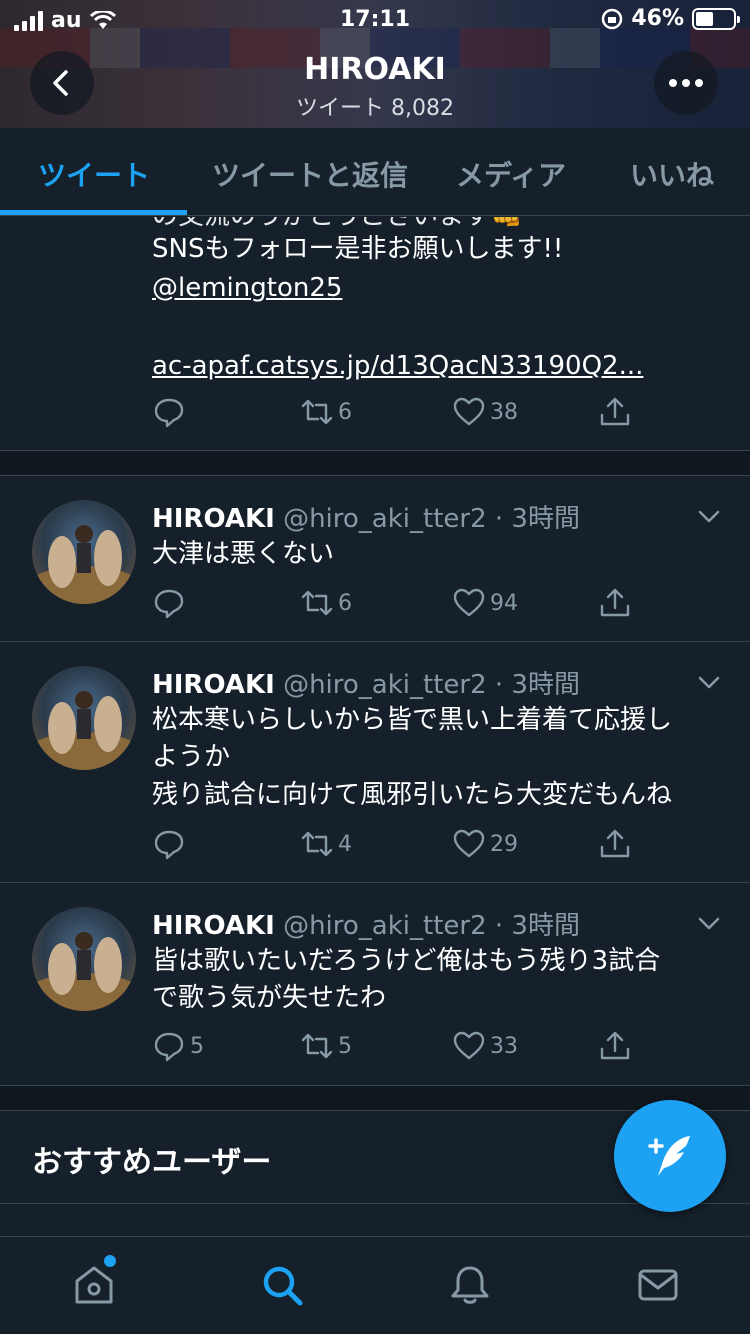  What do you see at coordinates (412, 795) in the screenshot?
I see `tweet-text: 残り試合に向けて風邪引いたら大変だもんね` at bounding box center [412, 795].